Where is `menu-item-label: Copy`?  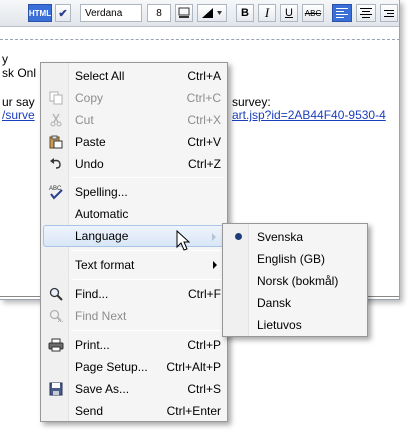 menu-item-label: Copy is located at coordinates (89, 98).